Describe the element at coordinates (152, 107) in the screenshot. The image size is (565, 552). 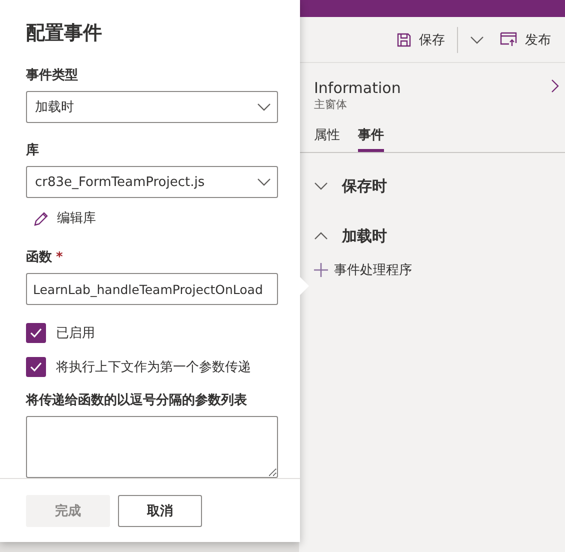
I see `event-type-dropdown: 加载时` at that location.